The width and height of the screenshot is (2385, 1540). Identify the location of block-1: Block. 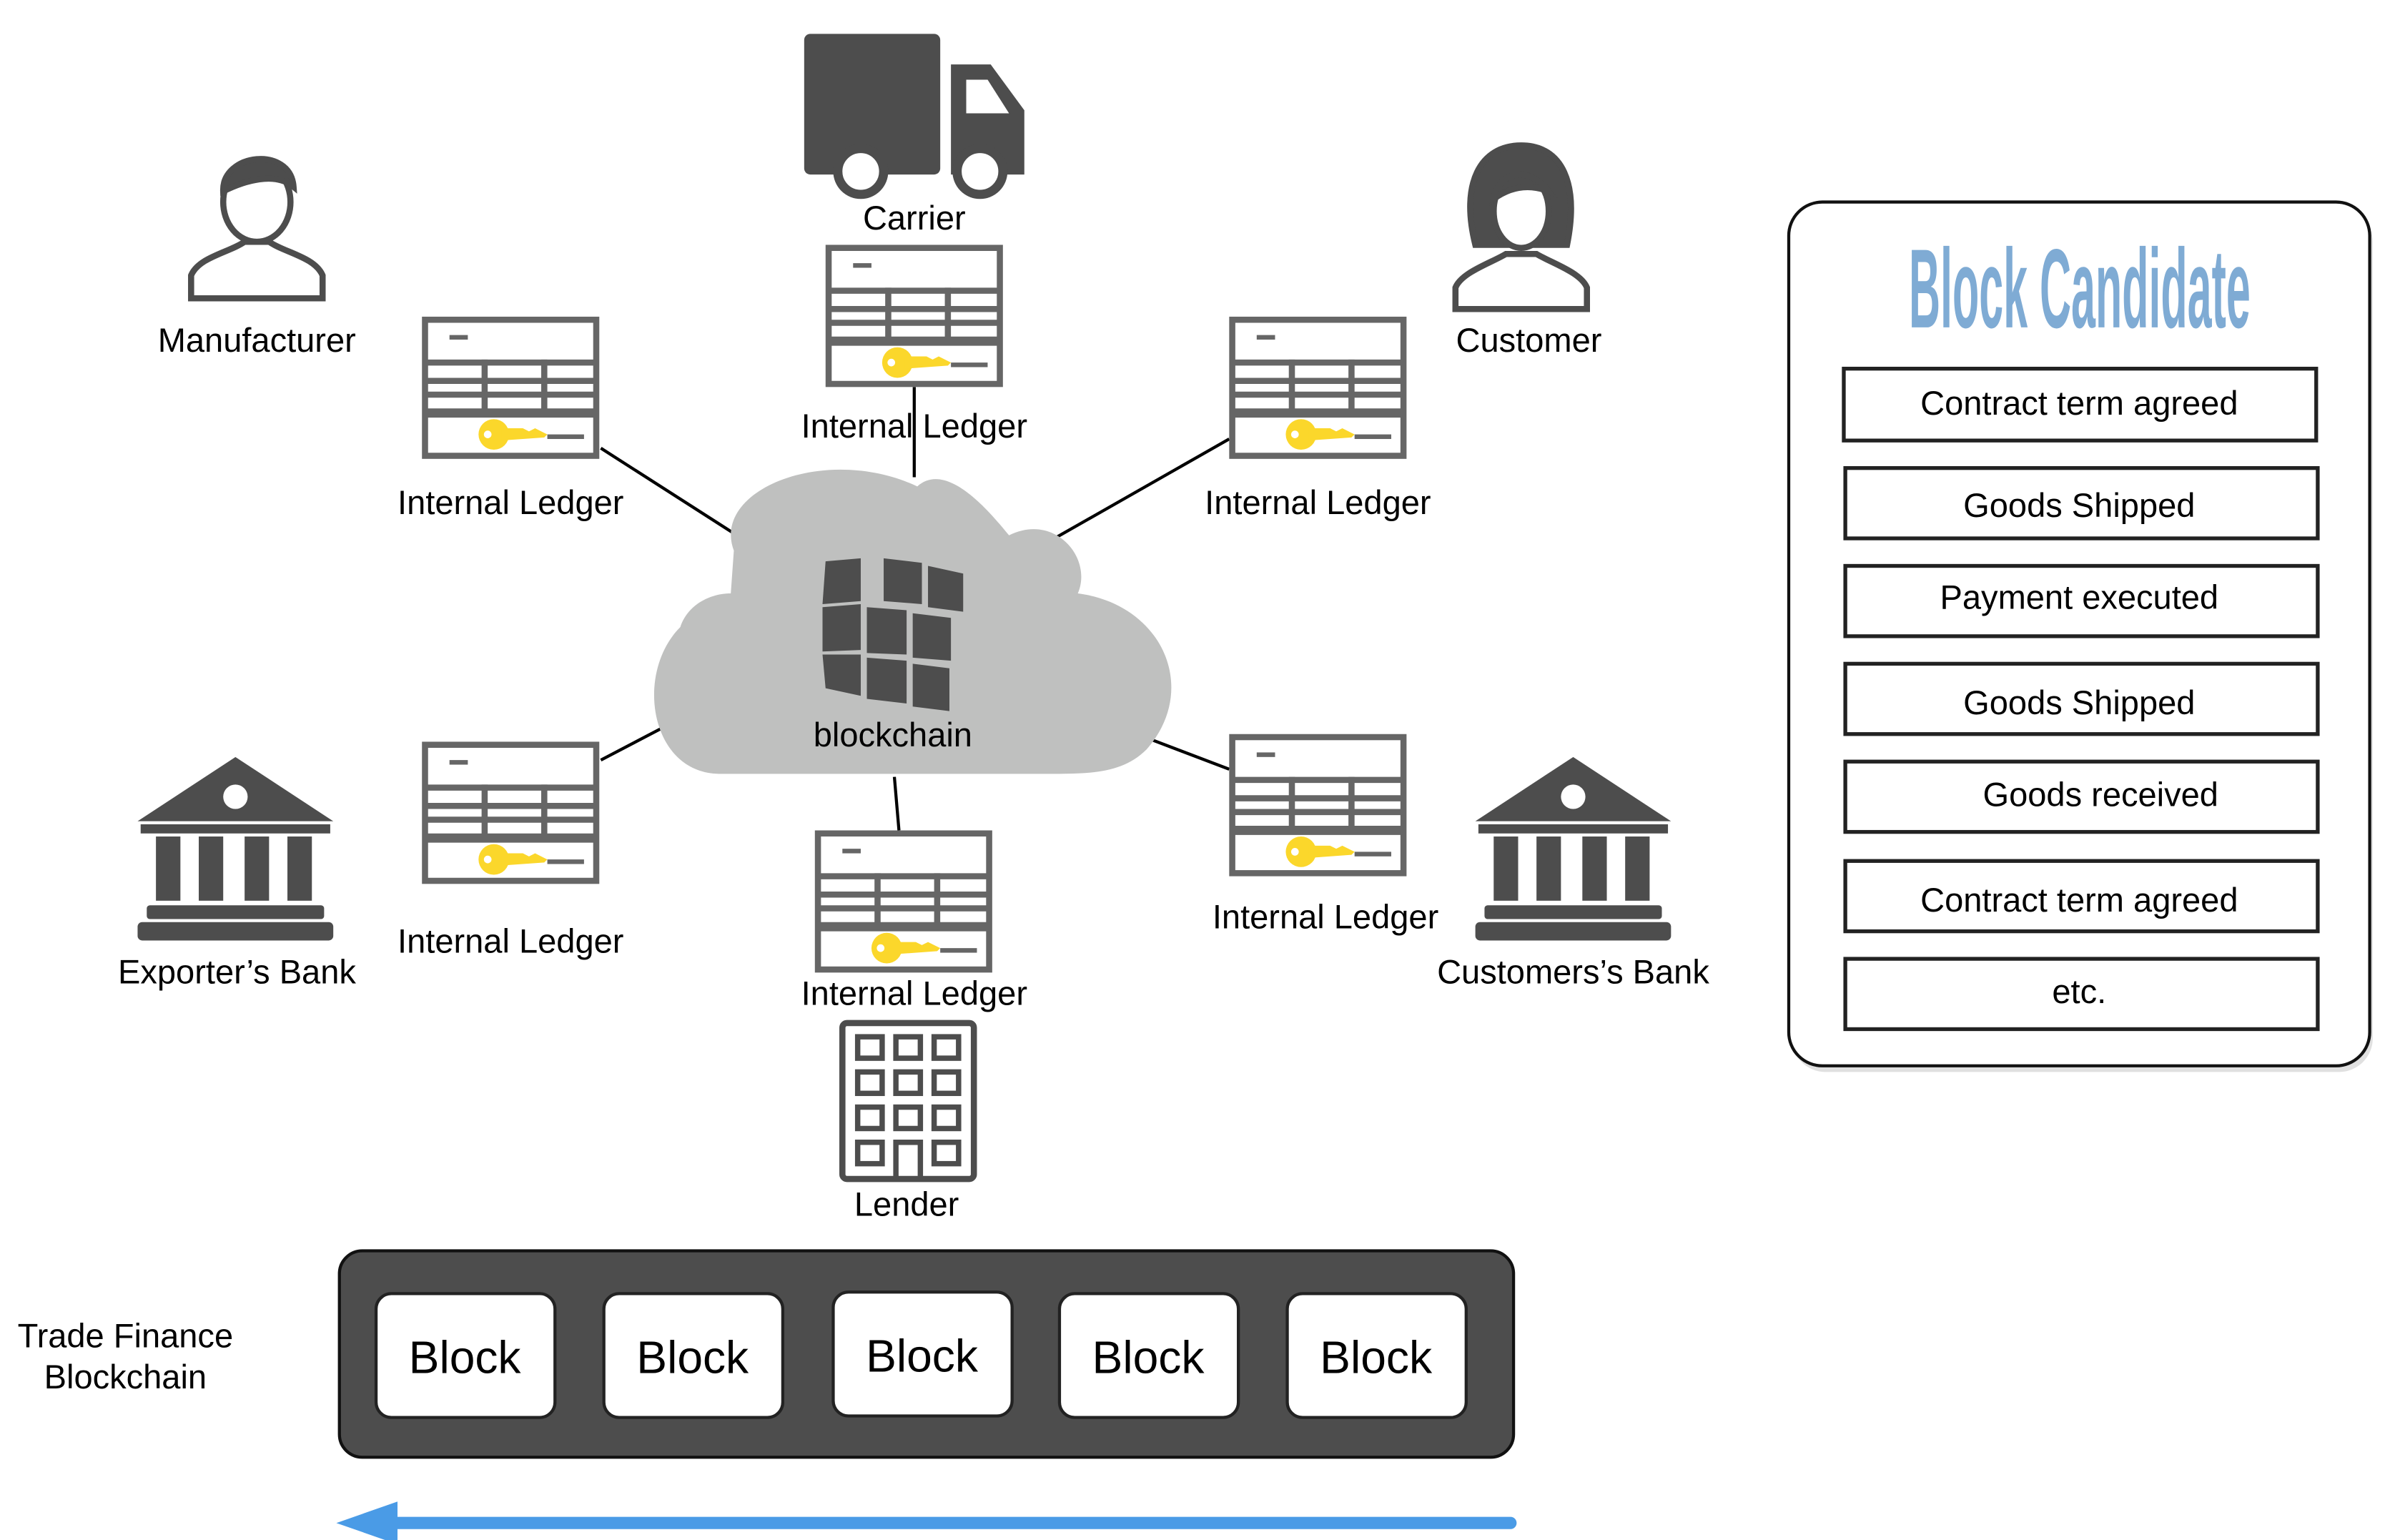
(465, 1356).